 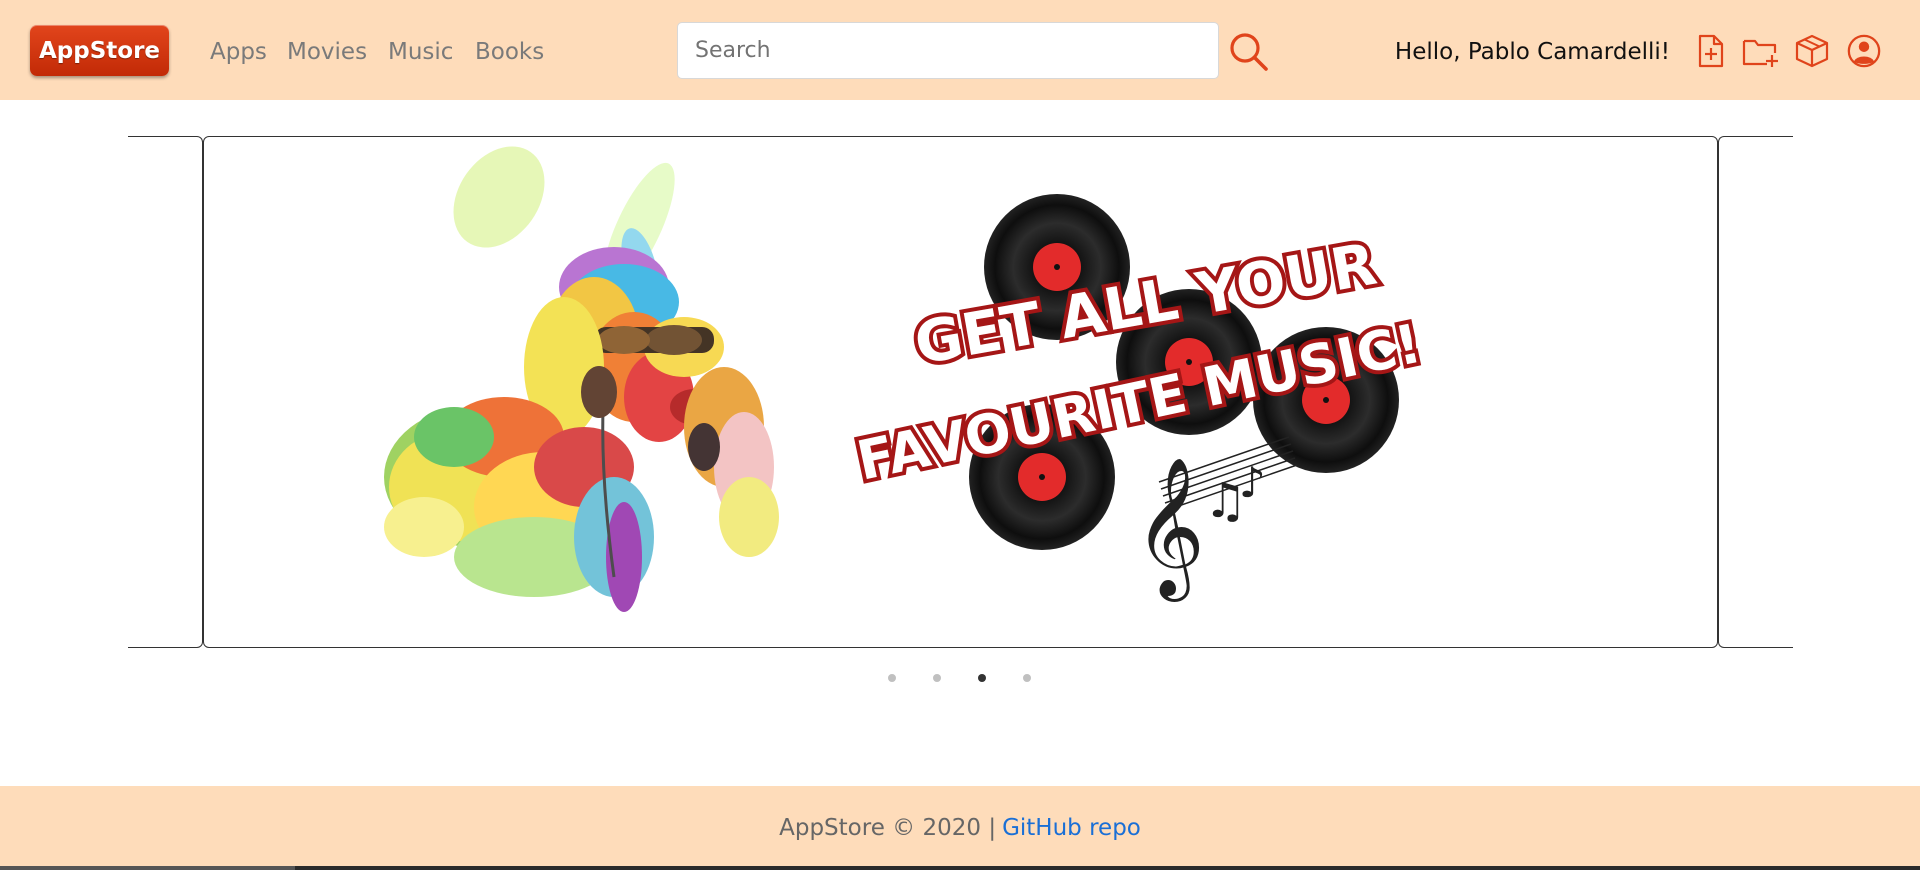 What do you see at coordinates (1710, 51) in the screenshot?
I see `file-plus-icon` at bounding box center [1710, 51].